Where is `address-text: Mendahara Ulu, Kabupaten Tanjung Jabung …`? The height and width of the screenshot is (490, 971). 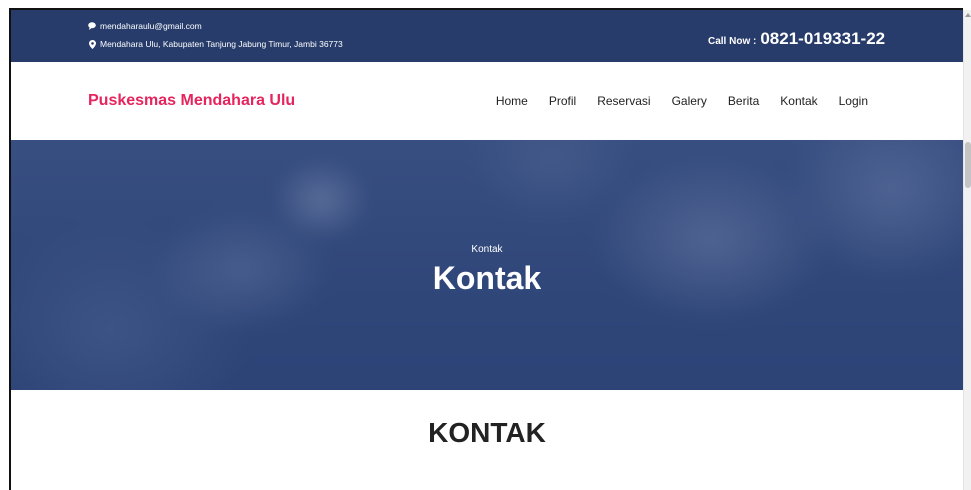 address-text: Mendahara Ulu, Kabupaten Tanjung Jabung … is located at coordinates (221, 44).